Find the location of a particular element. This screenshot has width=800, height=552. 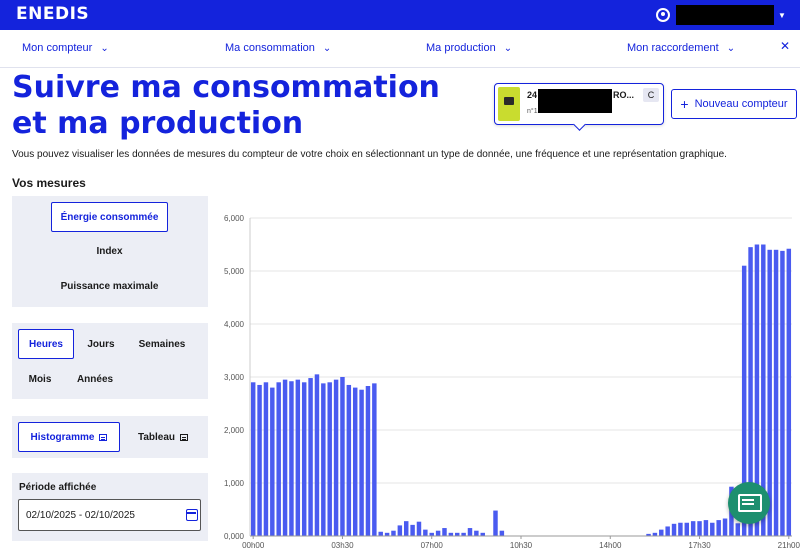

chat-icon is located at coordinates (749, 503).